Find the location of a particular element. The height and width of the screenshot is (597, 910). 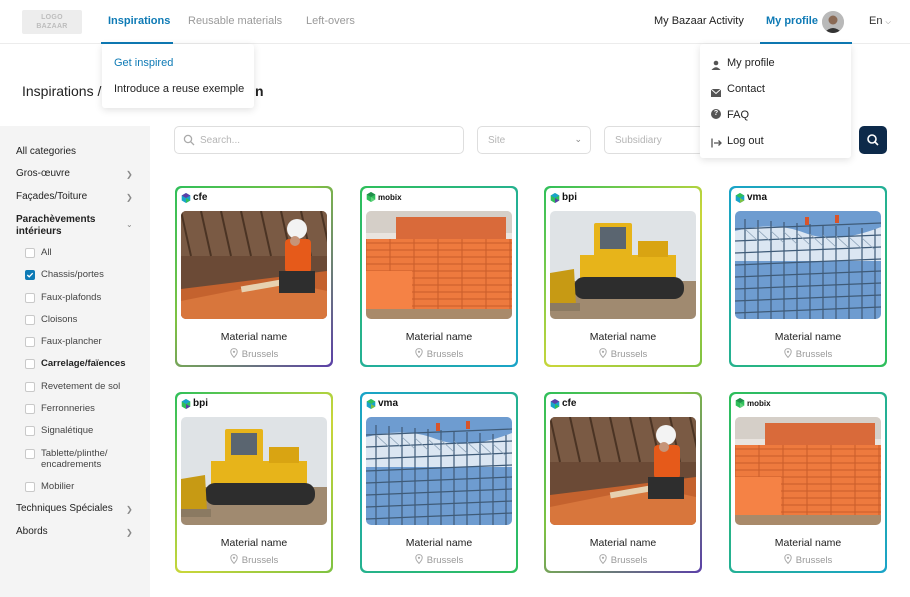

breadcrumb-current: n is located at coordinates (259, 91).